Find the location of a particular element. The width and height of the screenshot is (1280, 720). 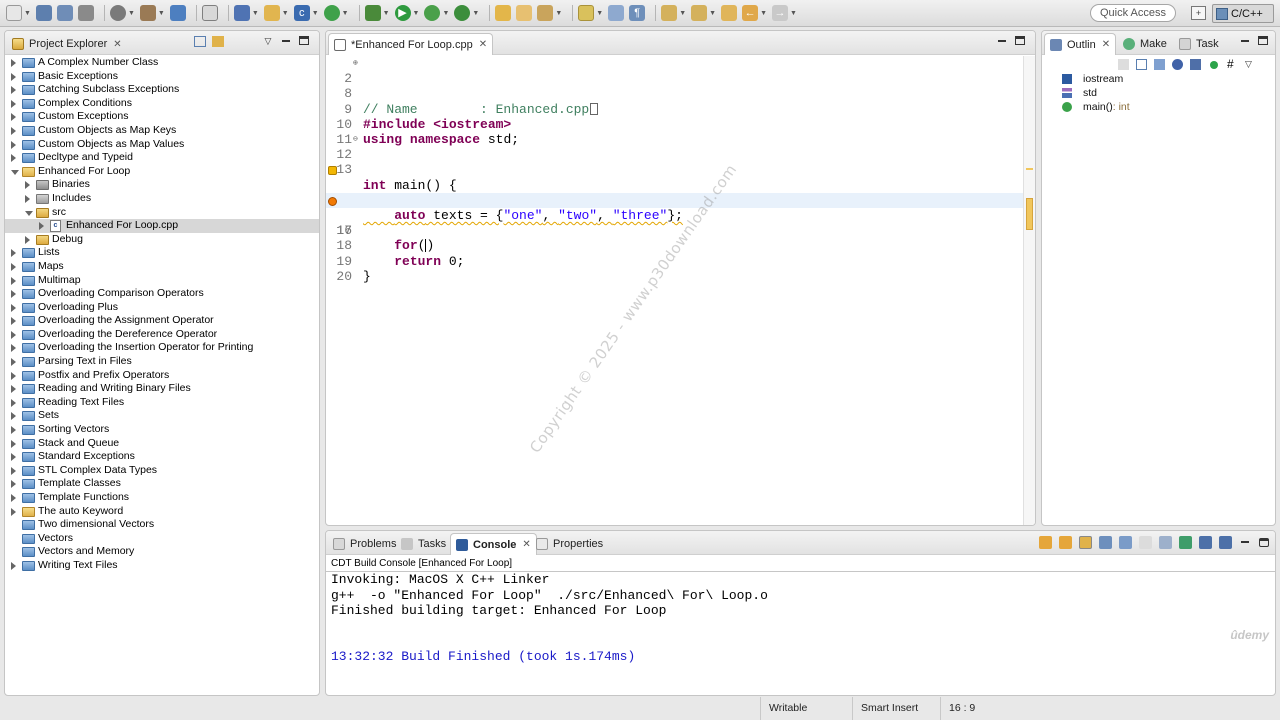

tree-item: Custom Objects as Map Values is located at coordinates (162, 145).